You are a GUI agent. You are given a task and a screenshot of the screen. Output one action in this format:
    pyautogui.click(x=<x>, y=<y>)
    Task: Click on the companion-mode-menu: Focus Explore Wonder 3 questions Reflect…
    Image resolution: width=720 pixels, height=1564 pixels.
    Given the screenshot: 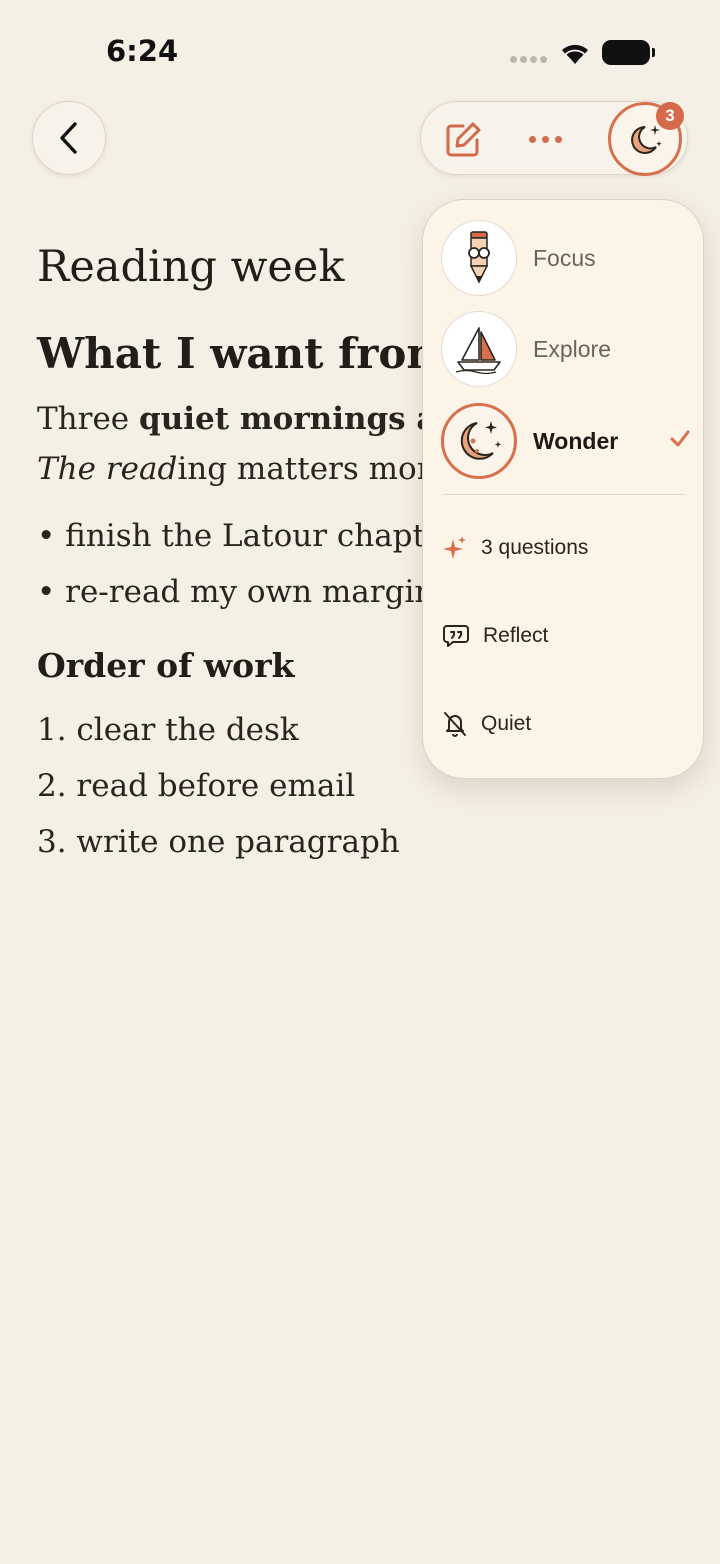 What is the action you would take?
    pyautogui.click(x=563, y=489)
    